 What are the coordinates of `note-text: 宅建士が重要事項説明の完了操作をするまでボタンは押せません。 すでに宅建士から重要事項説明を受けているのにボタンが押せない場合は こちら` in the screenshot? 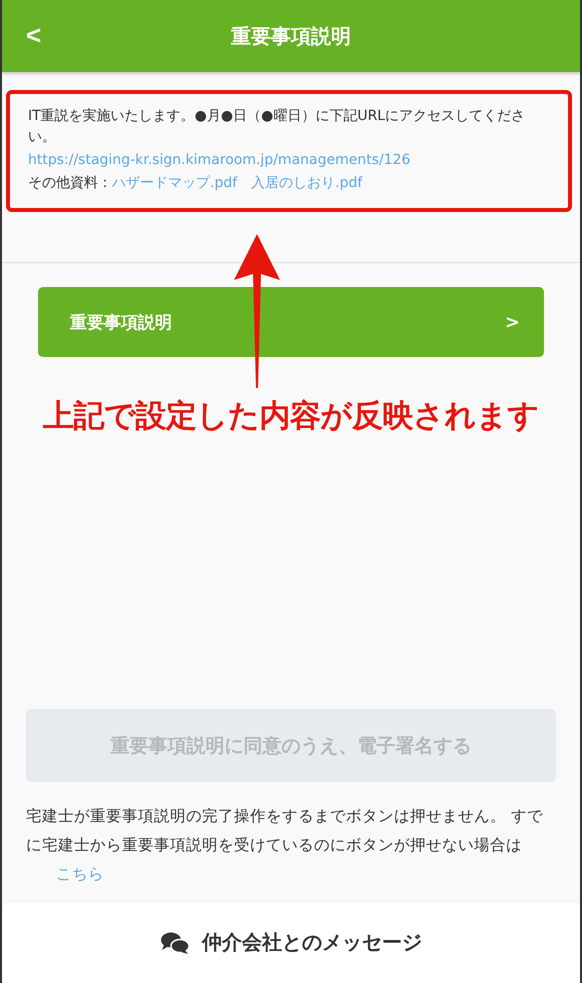 It's located at (285, 845).